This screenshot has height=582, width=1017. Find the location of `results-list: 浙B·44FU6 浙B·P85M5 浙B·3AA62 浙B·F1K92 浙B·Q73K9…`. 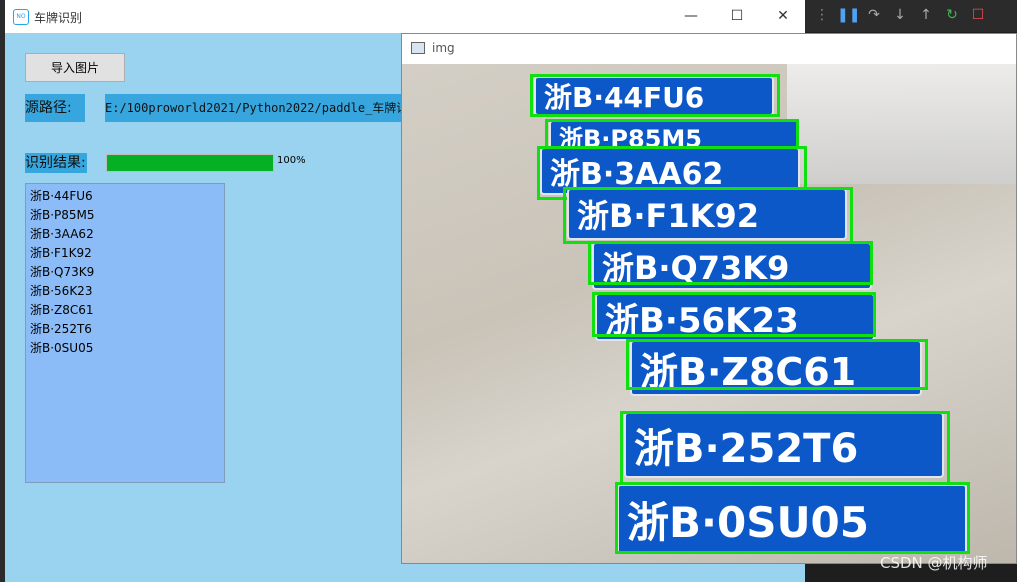

results-list: 浙B·44FU6 浙B·P85M5 浙B·3AA62 浙B·F1K92 浙B·Q73K9… is located at coordinates (125, 333).